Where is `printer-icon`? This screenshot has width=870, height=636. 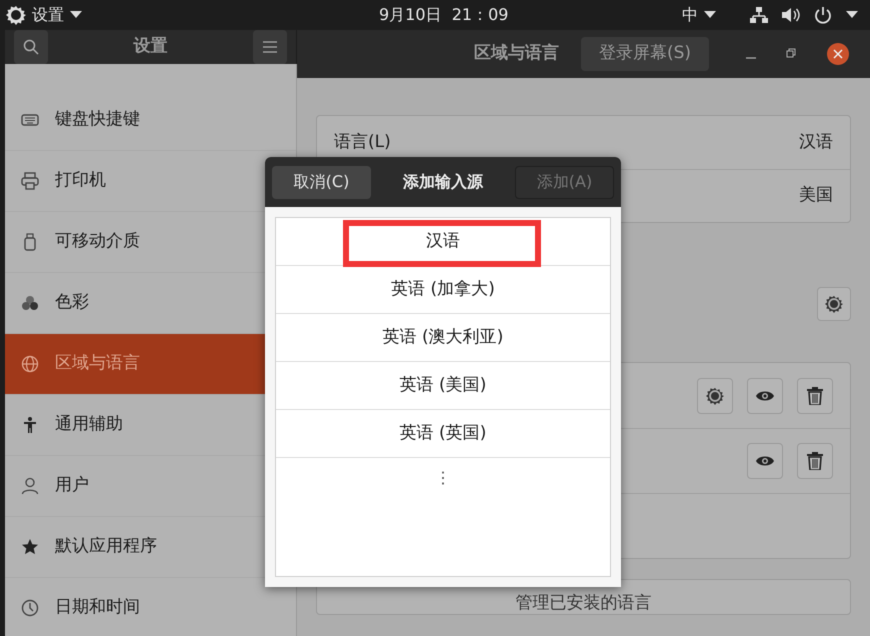 printer-icon is located at coordinates (30, 181).